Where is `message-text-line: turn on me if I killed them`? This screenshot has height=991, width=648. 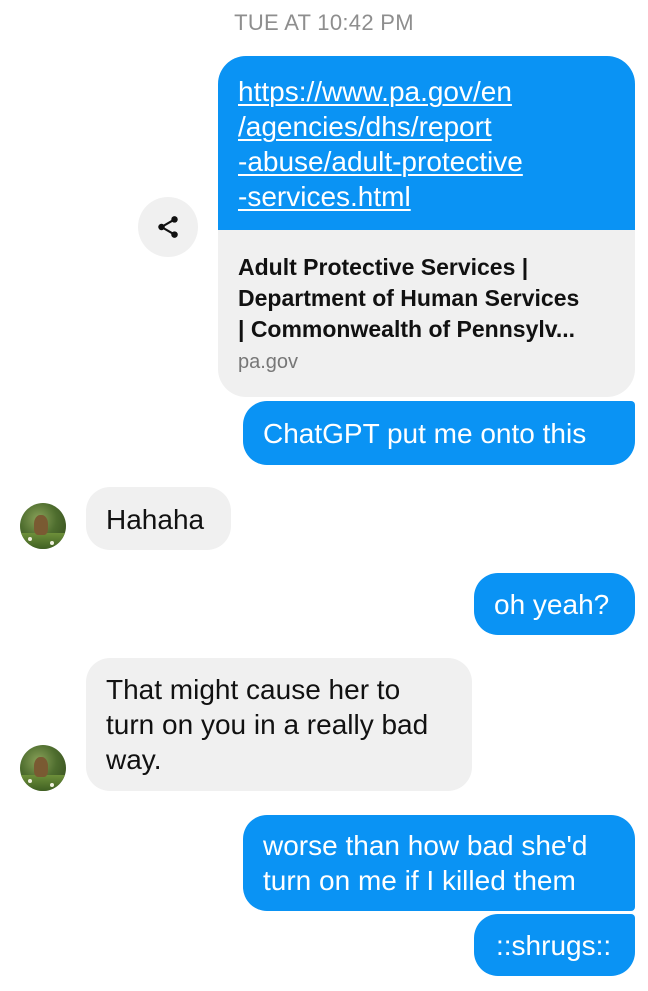
message-text-line: turn on me if I killed them is located at coordinates (419, 880).